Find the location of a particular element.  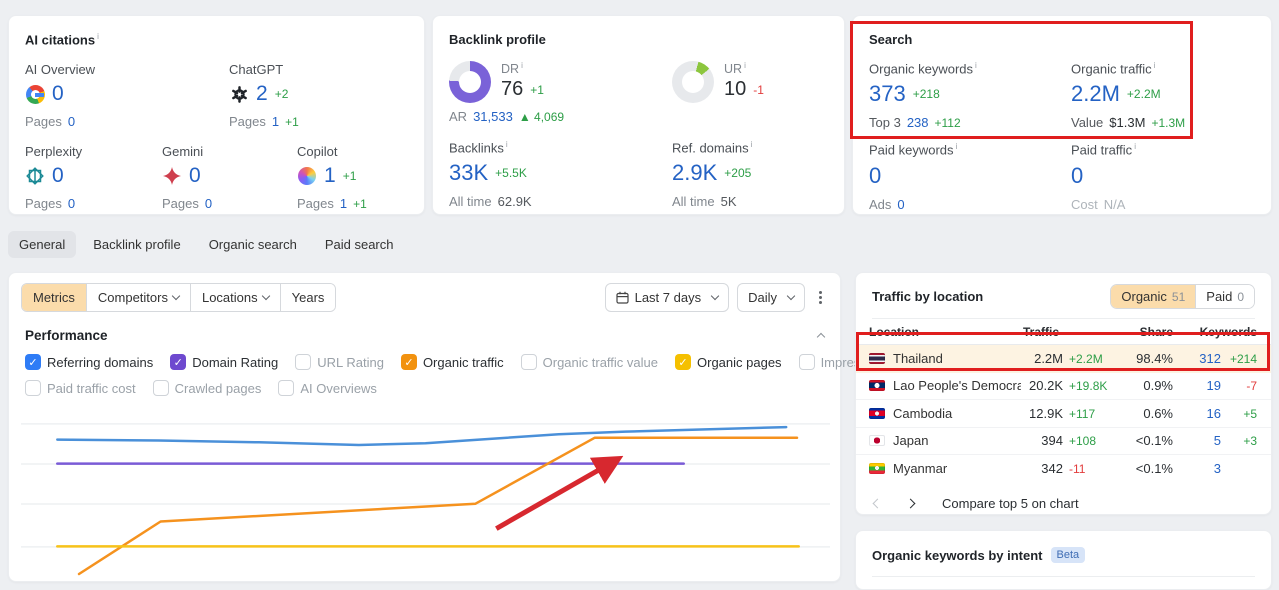

japan-flag-icon is located at coordinates (877, 441).